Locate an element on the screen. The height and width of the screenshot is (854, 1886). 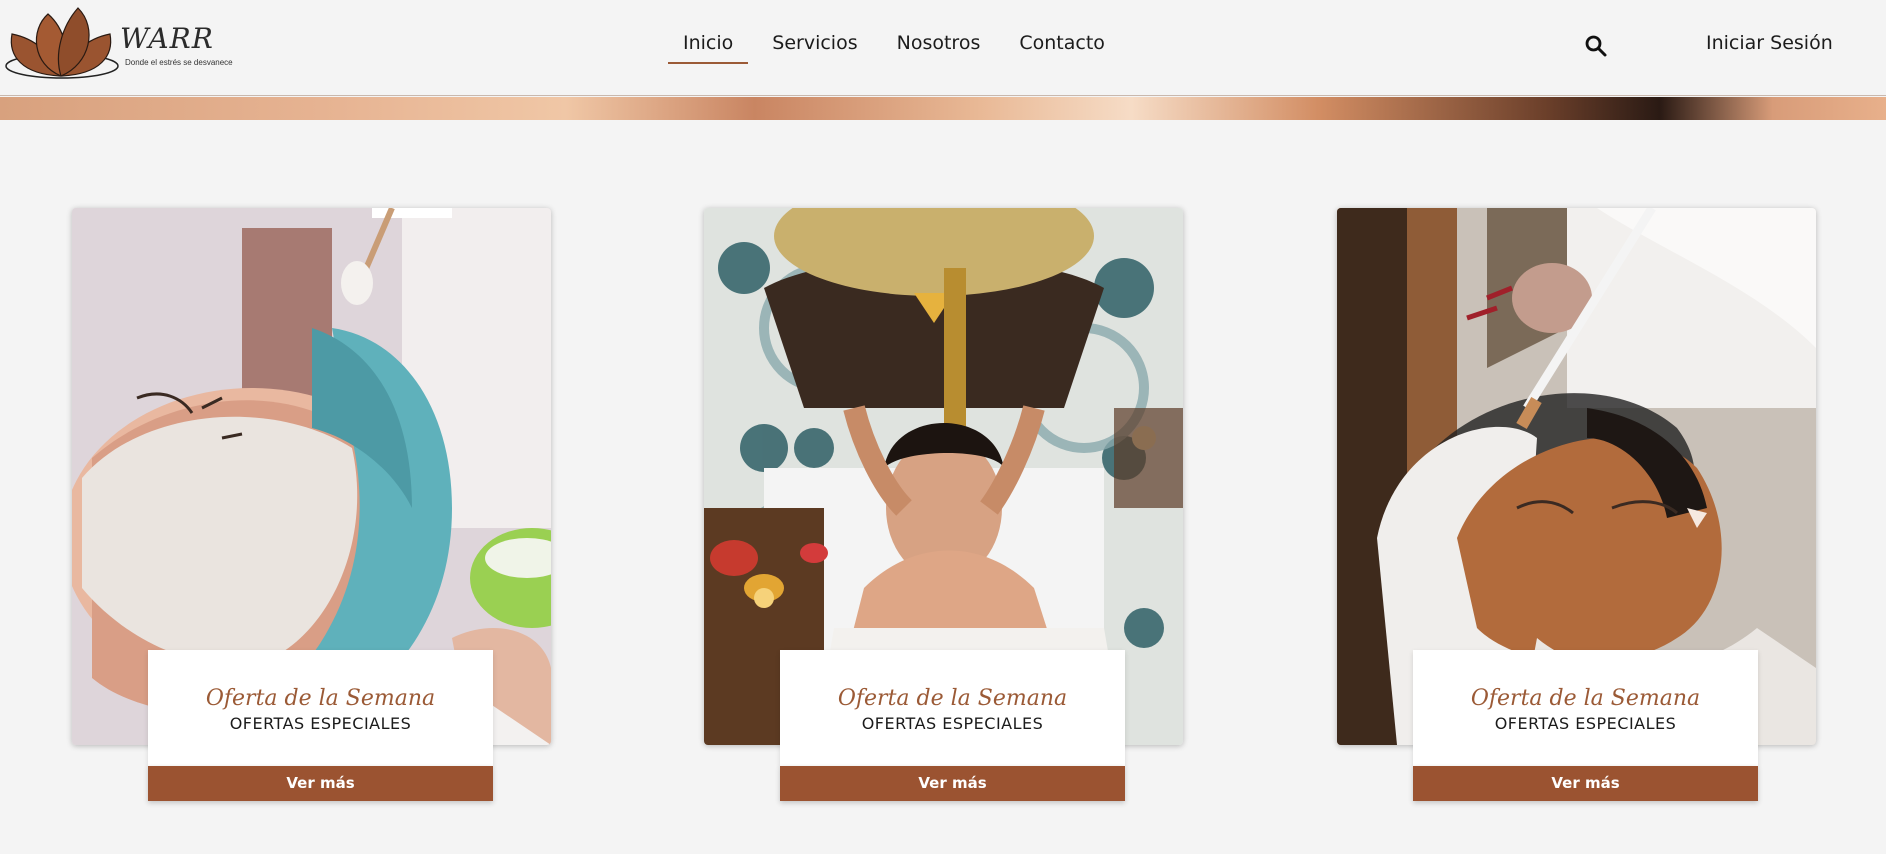
brand-name: WARR is located at coordinates (167, 38).